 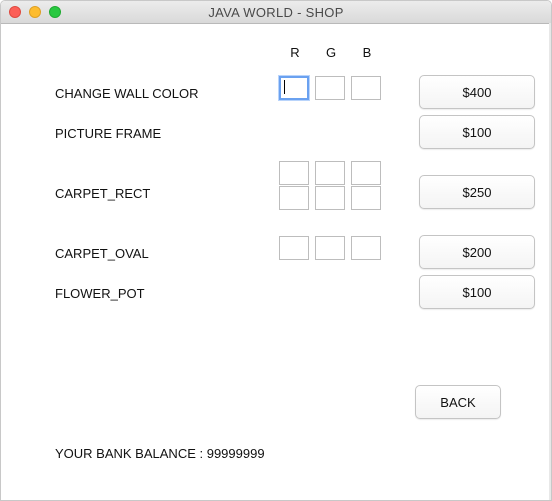 What do you see at coordinates (550, 261) in the screenshot?
I see `window-edge` at bounding box center [550, 261].